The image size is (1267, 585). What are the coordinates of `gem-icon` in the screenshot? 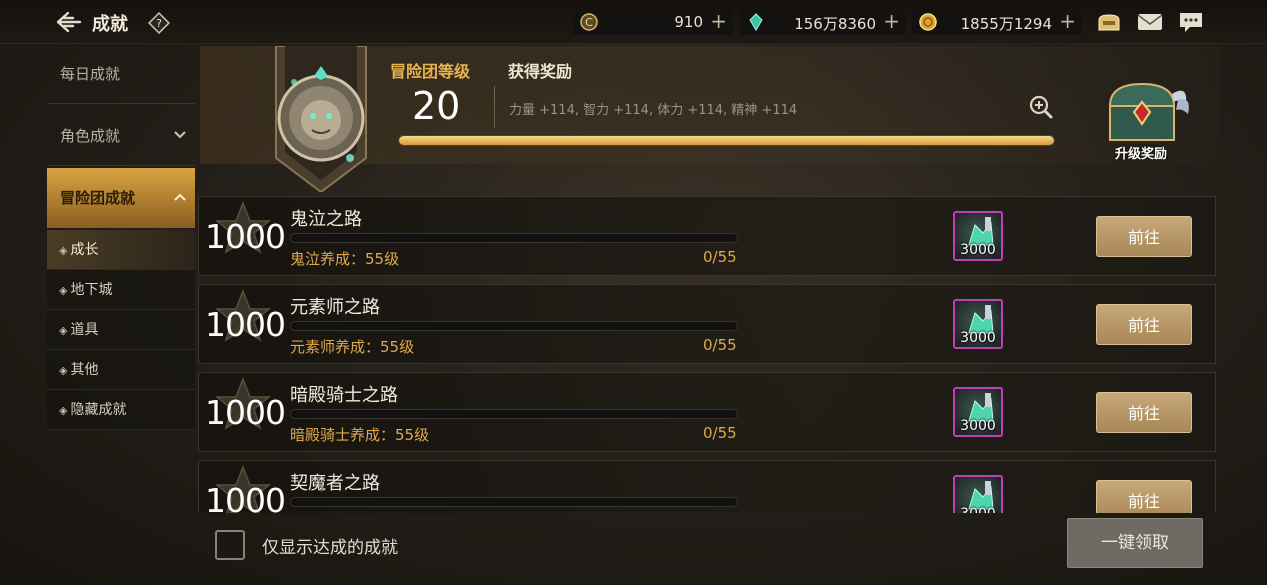 It's located at (756, 22).